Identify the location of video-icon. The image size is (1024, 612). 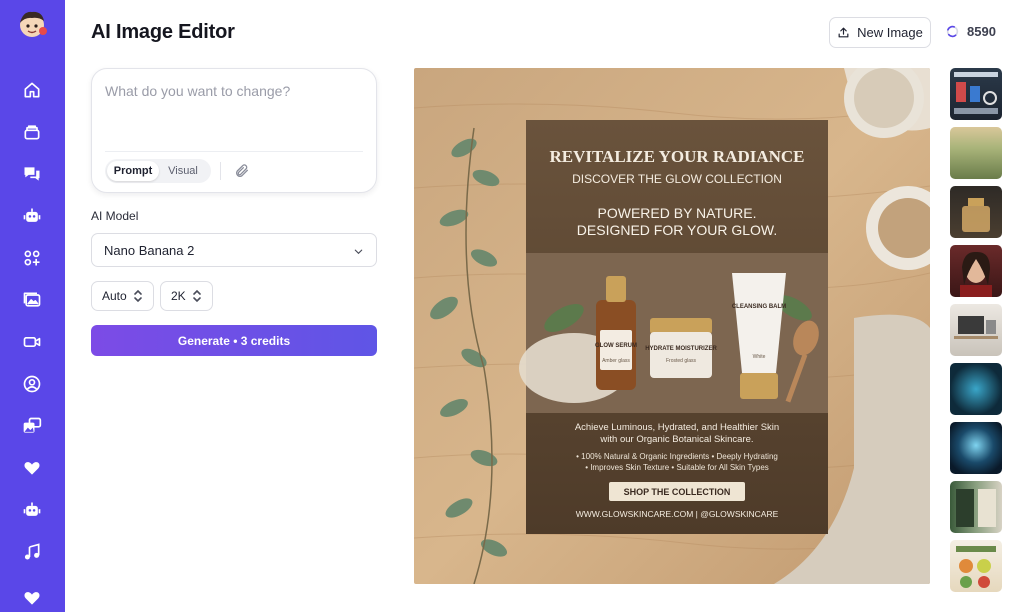
(32, 342).